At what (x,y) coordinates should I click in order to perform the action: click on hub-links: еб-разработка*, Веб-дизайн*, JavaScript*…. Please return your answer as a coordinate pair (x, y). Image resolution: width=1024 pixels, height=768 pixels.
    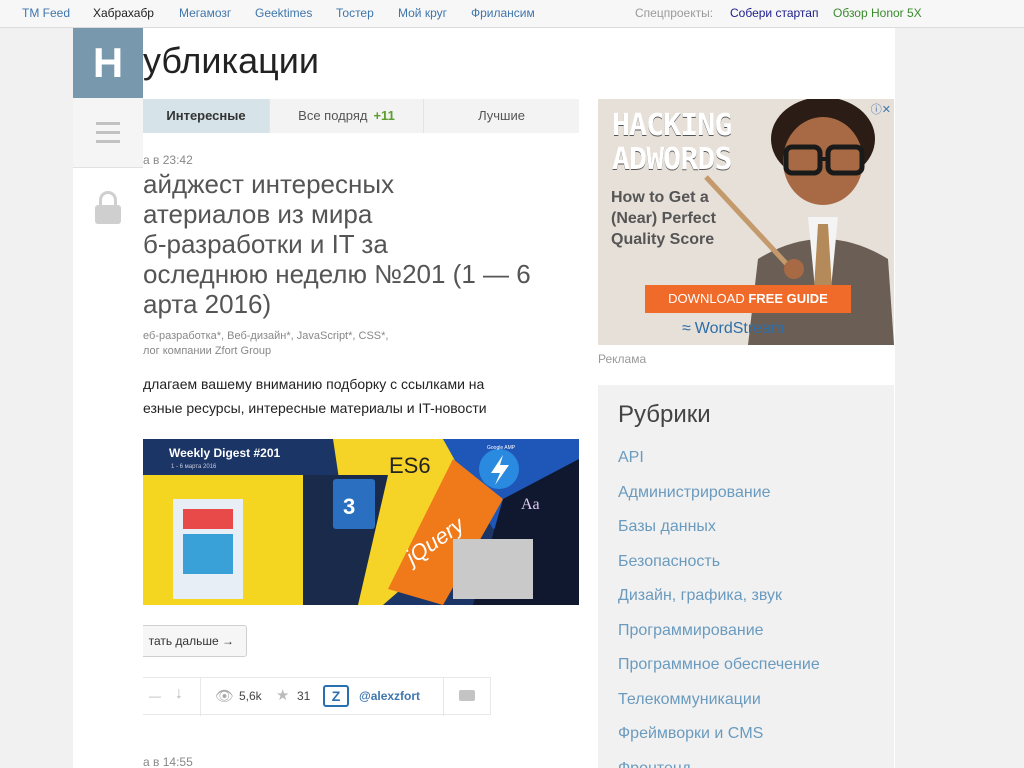
    Looking at the image, I should click on (363, 336).